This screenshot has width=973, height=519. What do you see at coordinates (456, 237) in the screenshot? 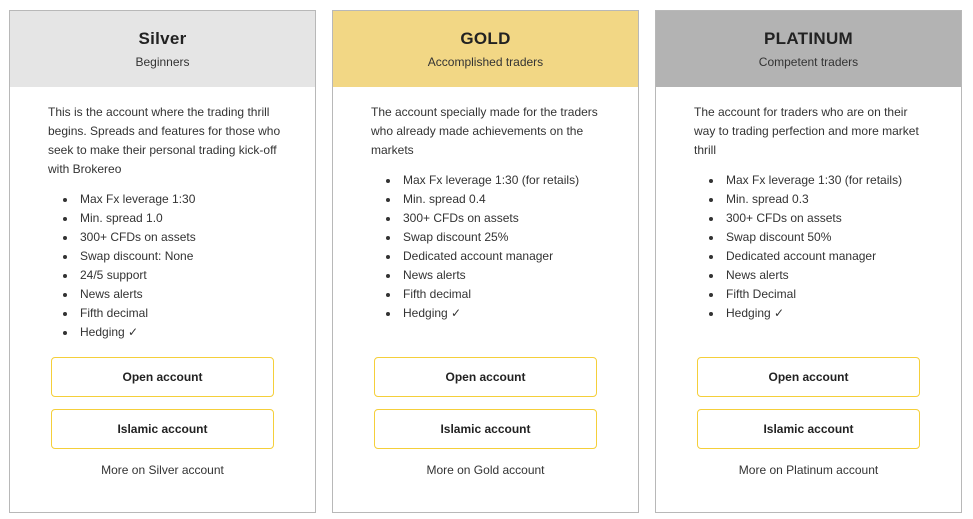
I see `feature-text: Swap discount 25%` at bounding box center [456, 237].